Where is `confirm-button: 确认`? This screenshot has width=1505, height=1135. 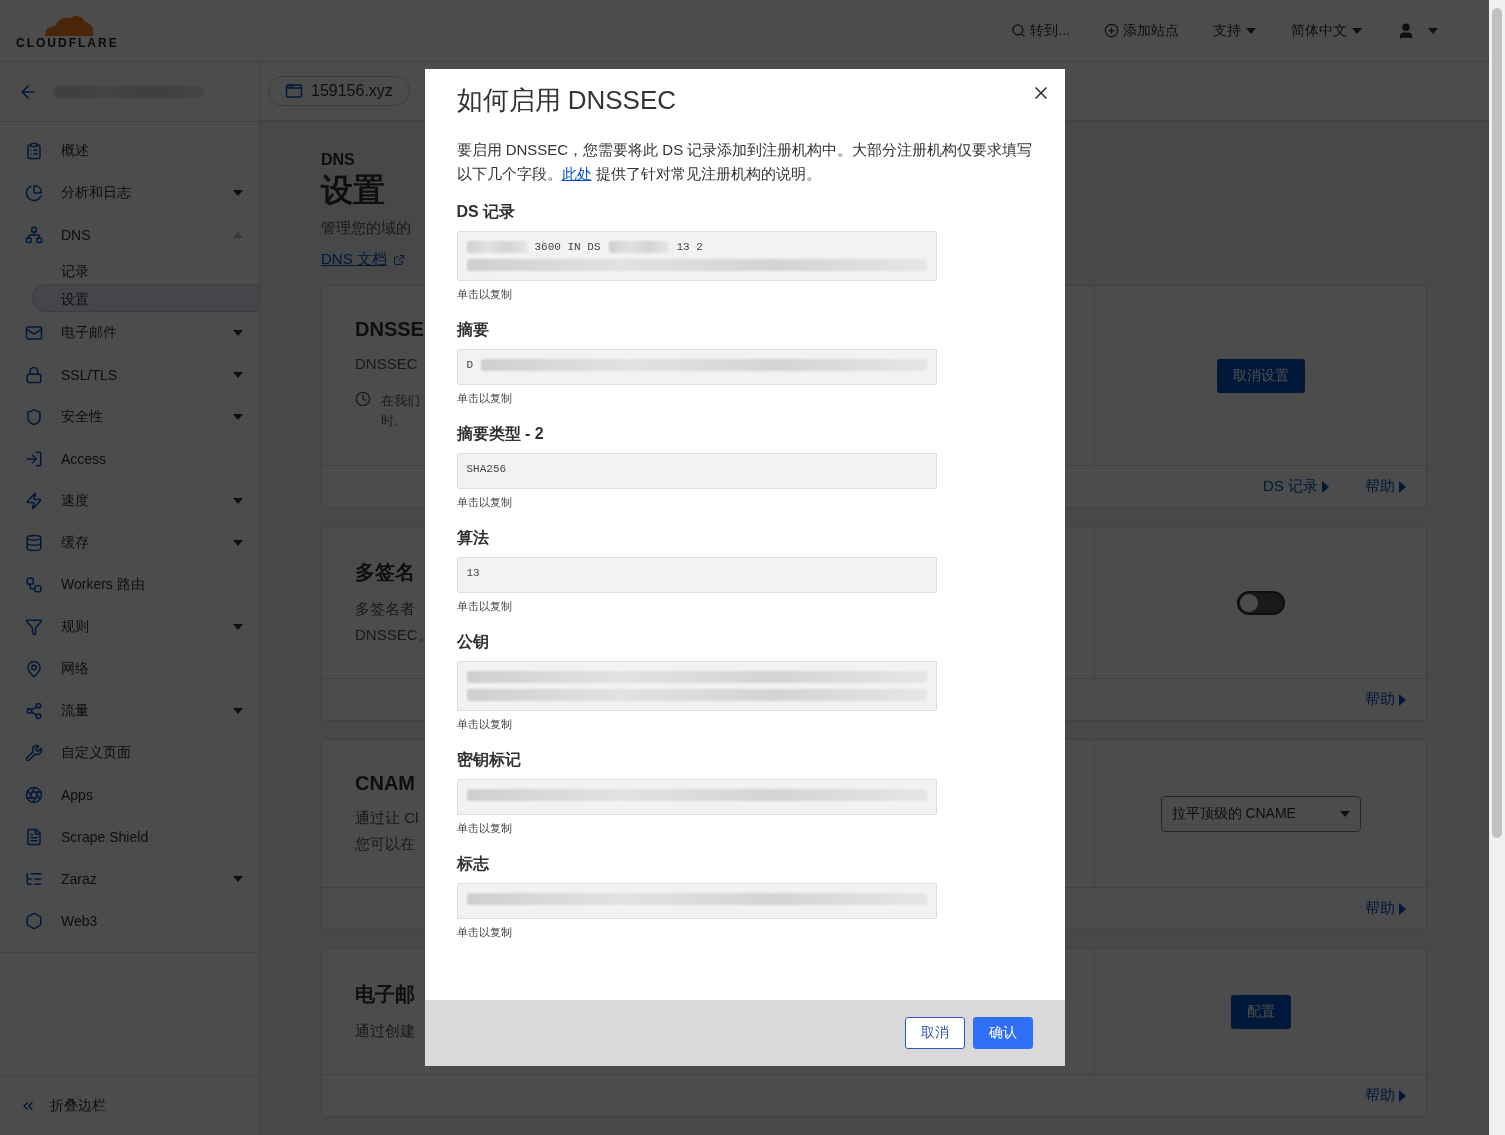 confirm-button: 确认 is located at coordinates (1002, 1033).